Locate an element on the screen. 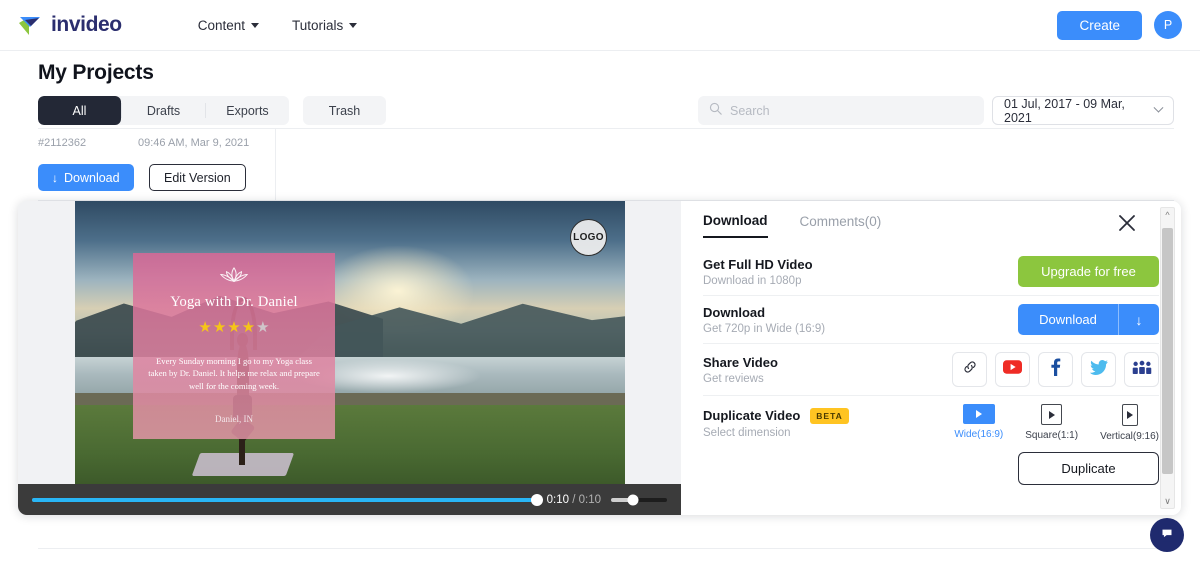  share-twitter-button is located at coordinates (1098, 369).